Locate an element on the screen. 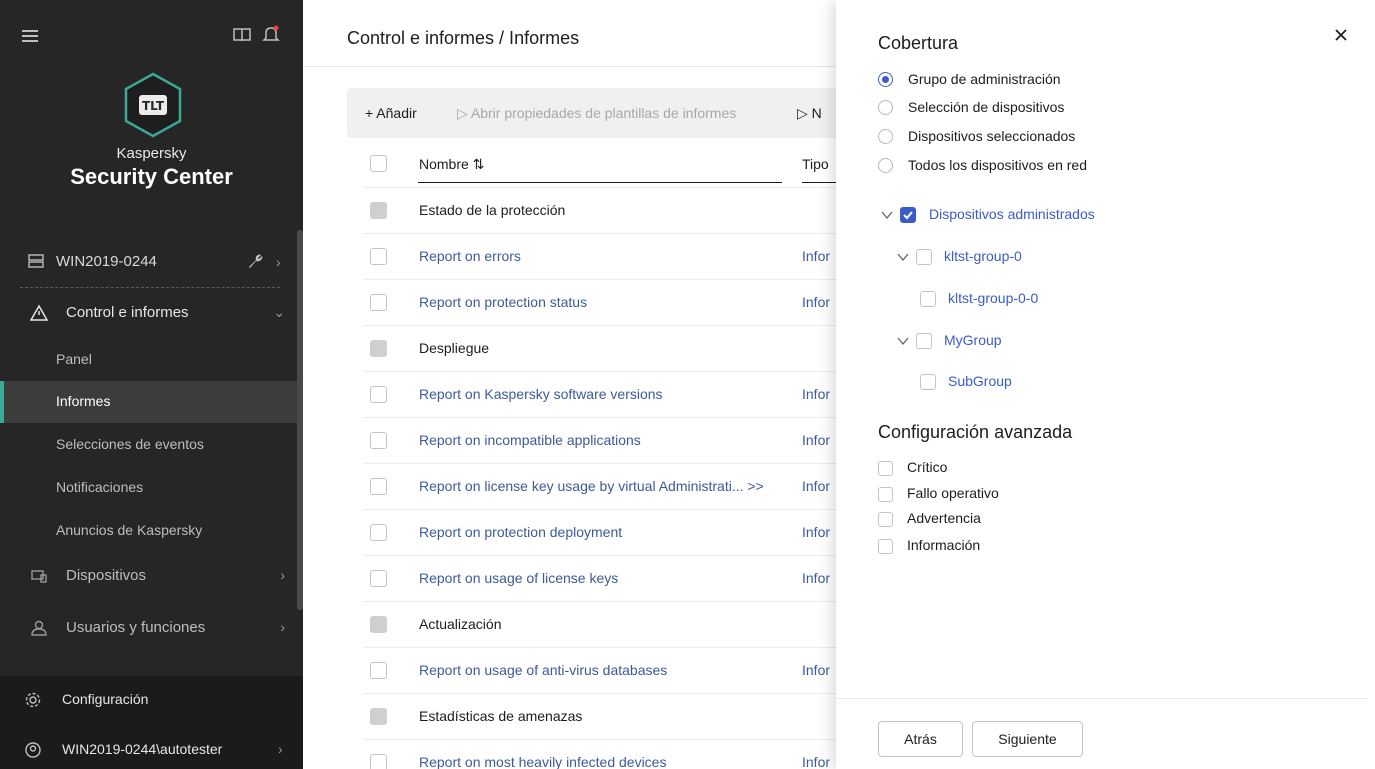 The width and height of the screenshot is (1375, 769). row-name: Report on Kaspersky software versions is located at coordinates (541, 394).